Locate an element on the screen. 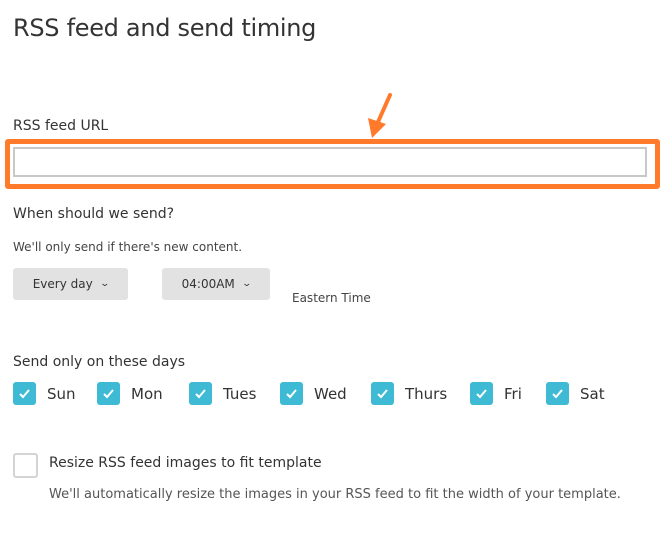  day-checkbox-fri: Fri is located at coordinates (496, 393).